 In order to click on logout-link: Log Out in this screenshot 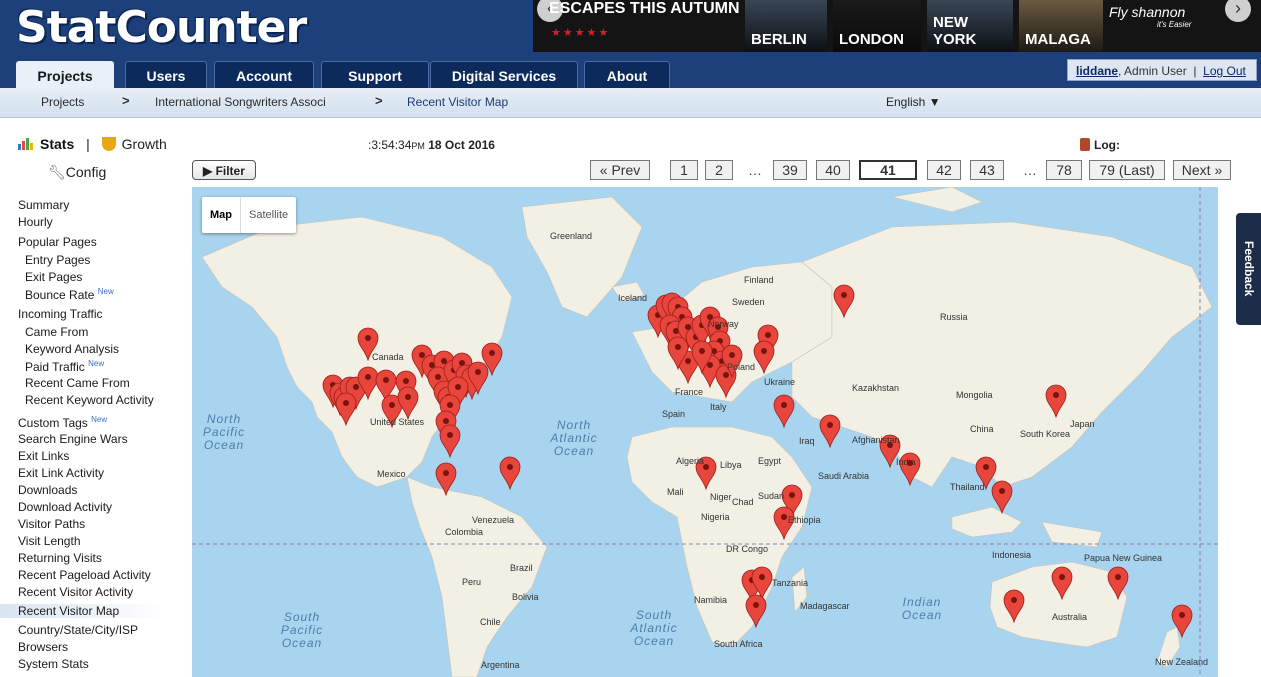, I will do `click(1224, 71)`.